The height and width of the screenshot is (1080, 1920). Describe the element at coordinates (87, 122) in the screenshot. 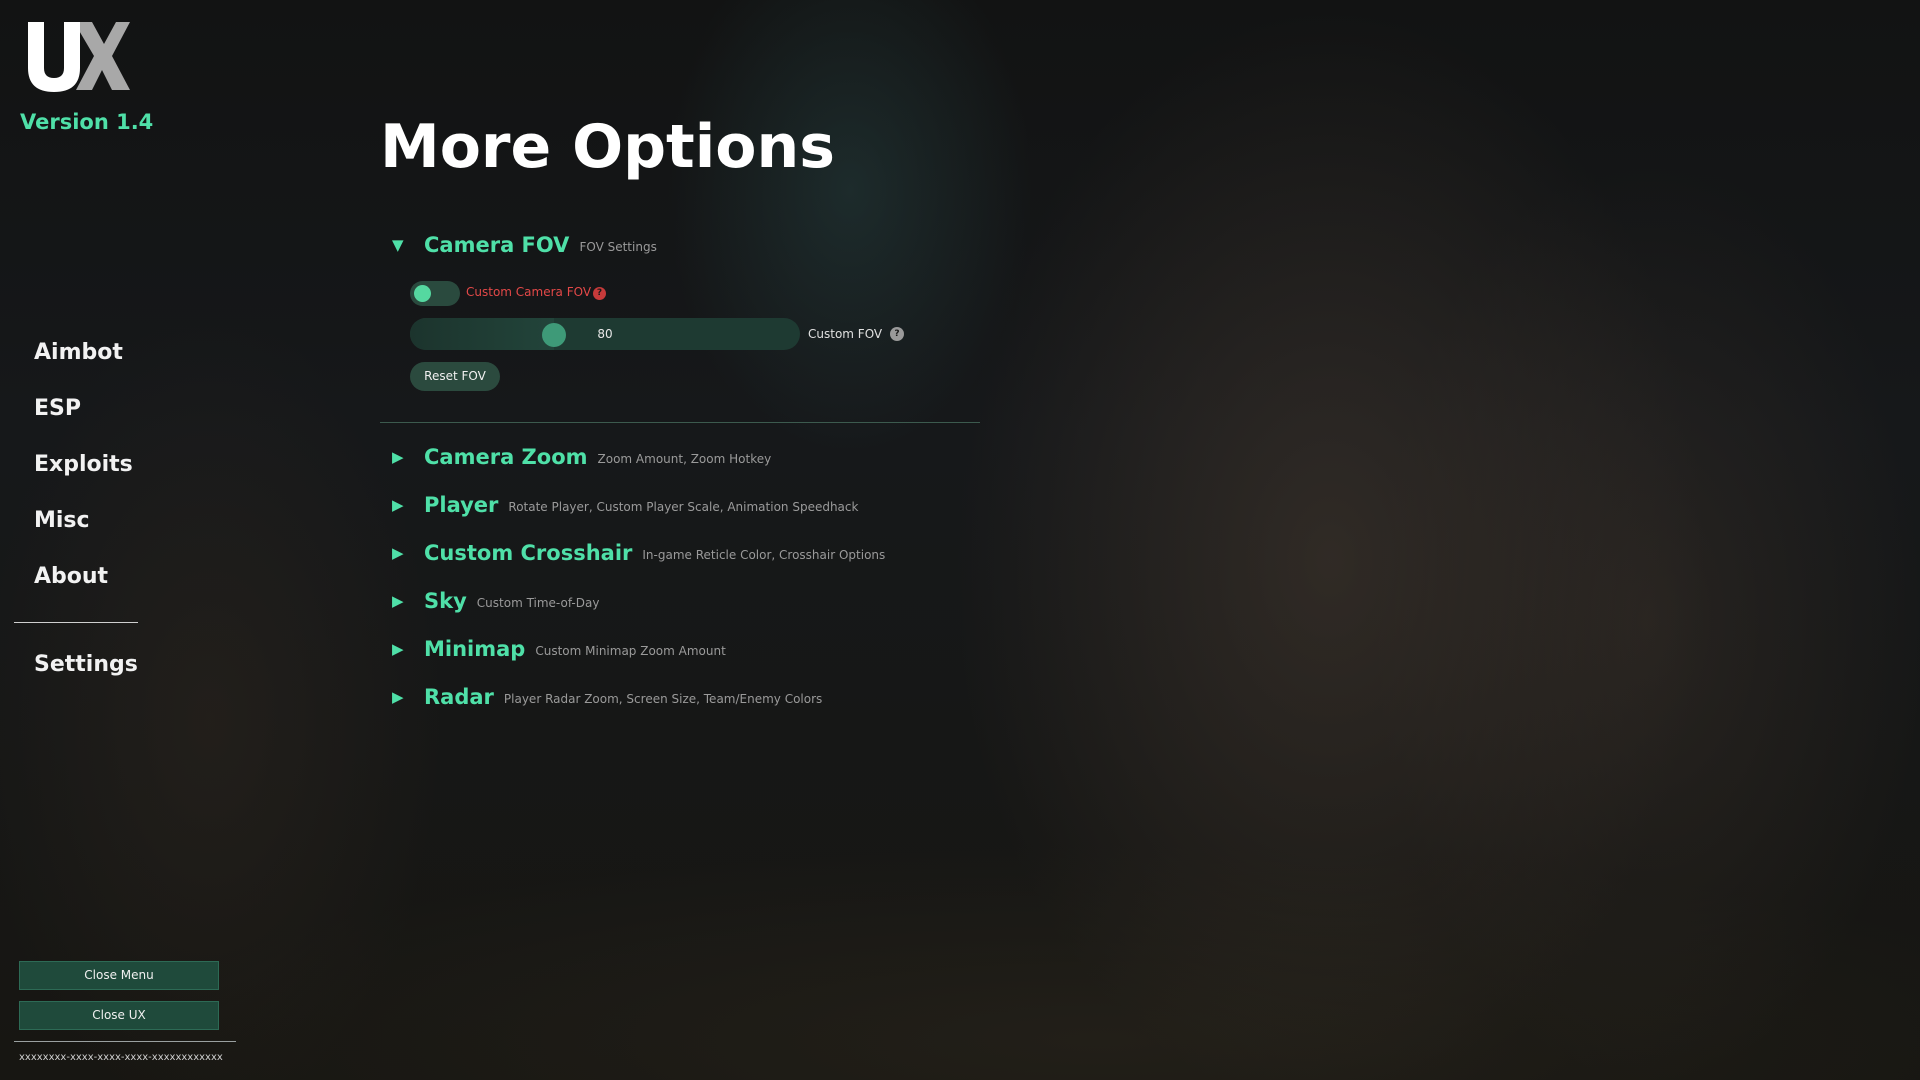

I see `version-label: Version 1.4` at that location.